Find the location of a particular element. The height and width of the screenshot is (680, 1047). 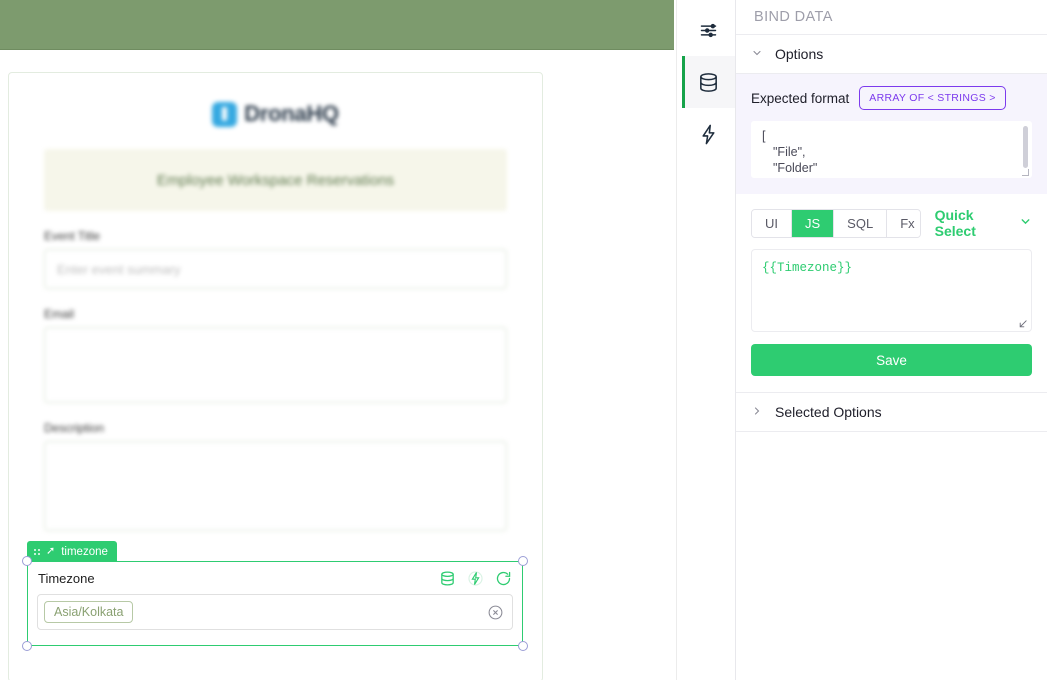

rail-item-actions is located at coordinates (708, 134).